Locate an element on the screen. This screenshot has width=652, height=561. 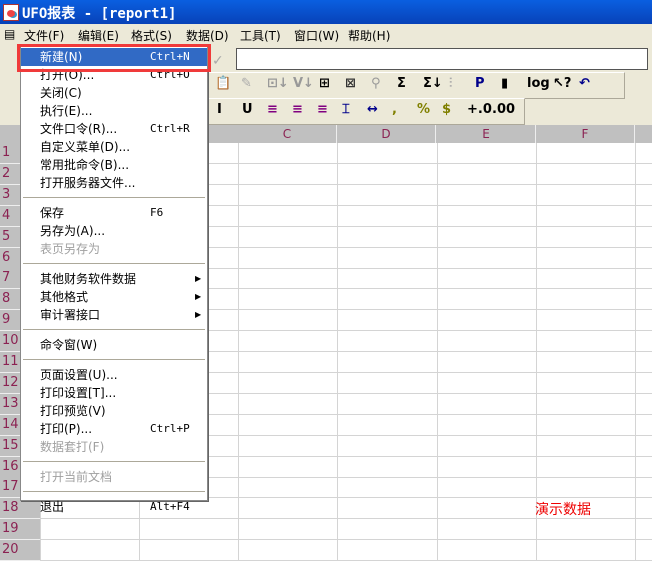
toolbar-button-icon: ⊡↓ is located at coordinates (278, 83).